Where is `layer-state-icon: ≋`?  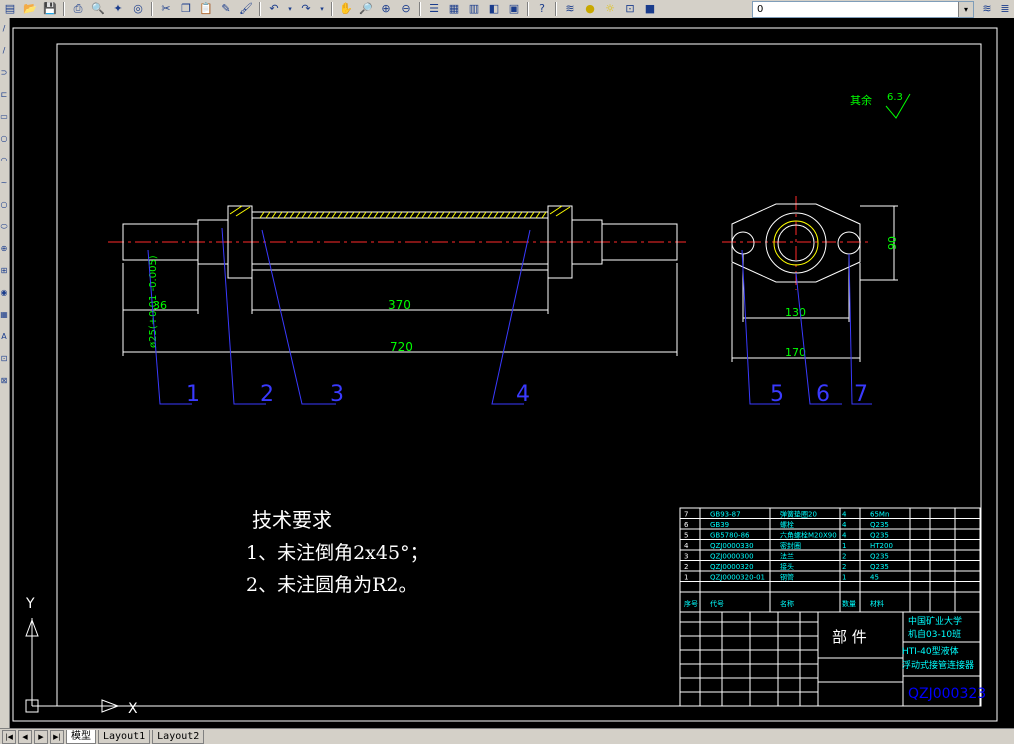
layer-state-icon: ≋ is located at coordinates (987, 9).